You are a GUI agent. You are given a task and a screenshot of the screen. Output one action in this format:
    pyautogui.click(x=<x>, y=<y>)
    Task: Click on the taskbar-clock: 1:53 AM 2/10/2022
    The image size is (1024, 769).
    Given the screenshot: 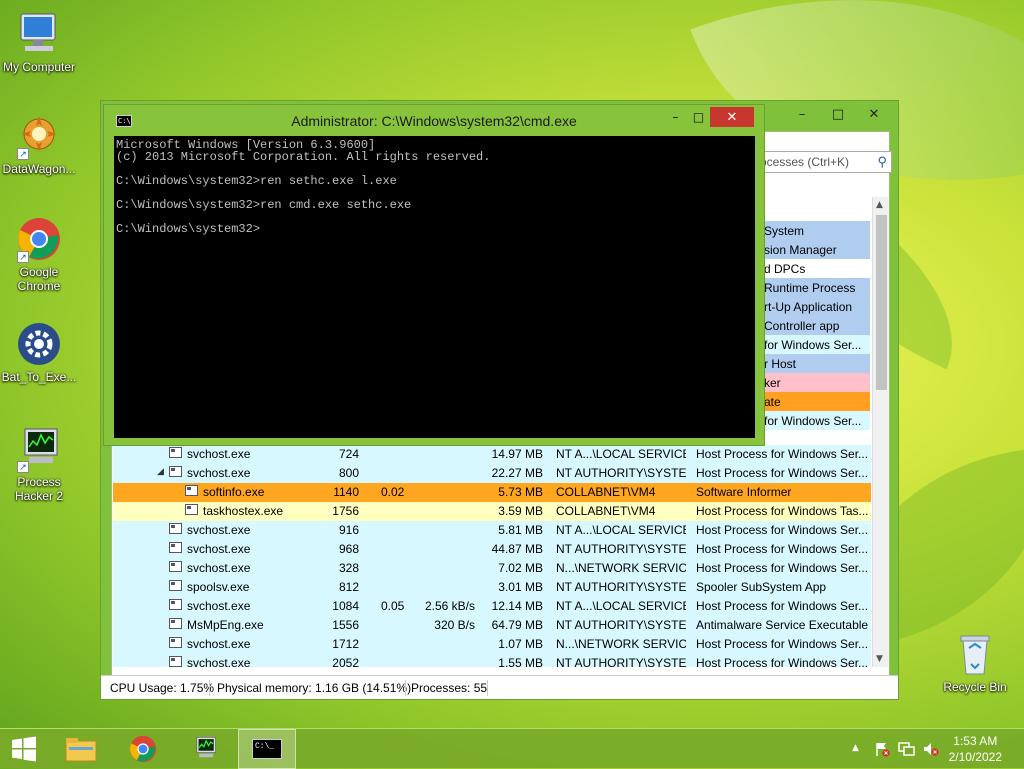 What is the action you would take?
    pyautogui.click(x=975, y=749)
    